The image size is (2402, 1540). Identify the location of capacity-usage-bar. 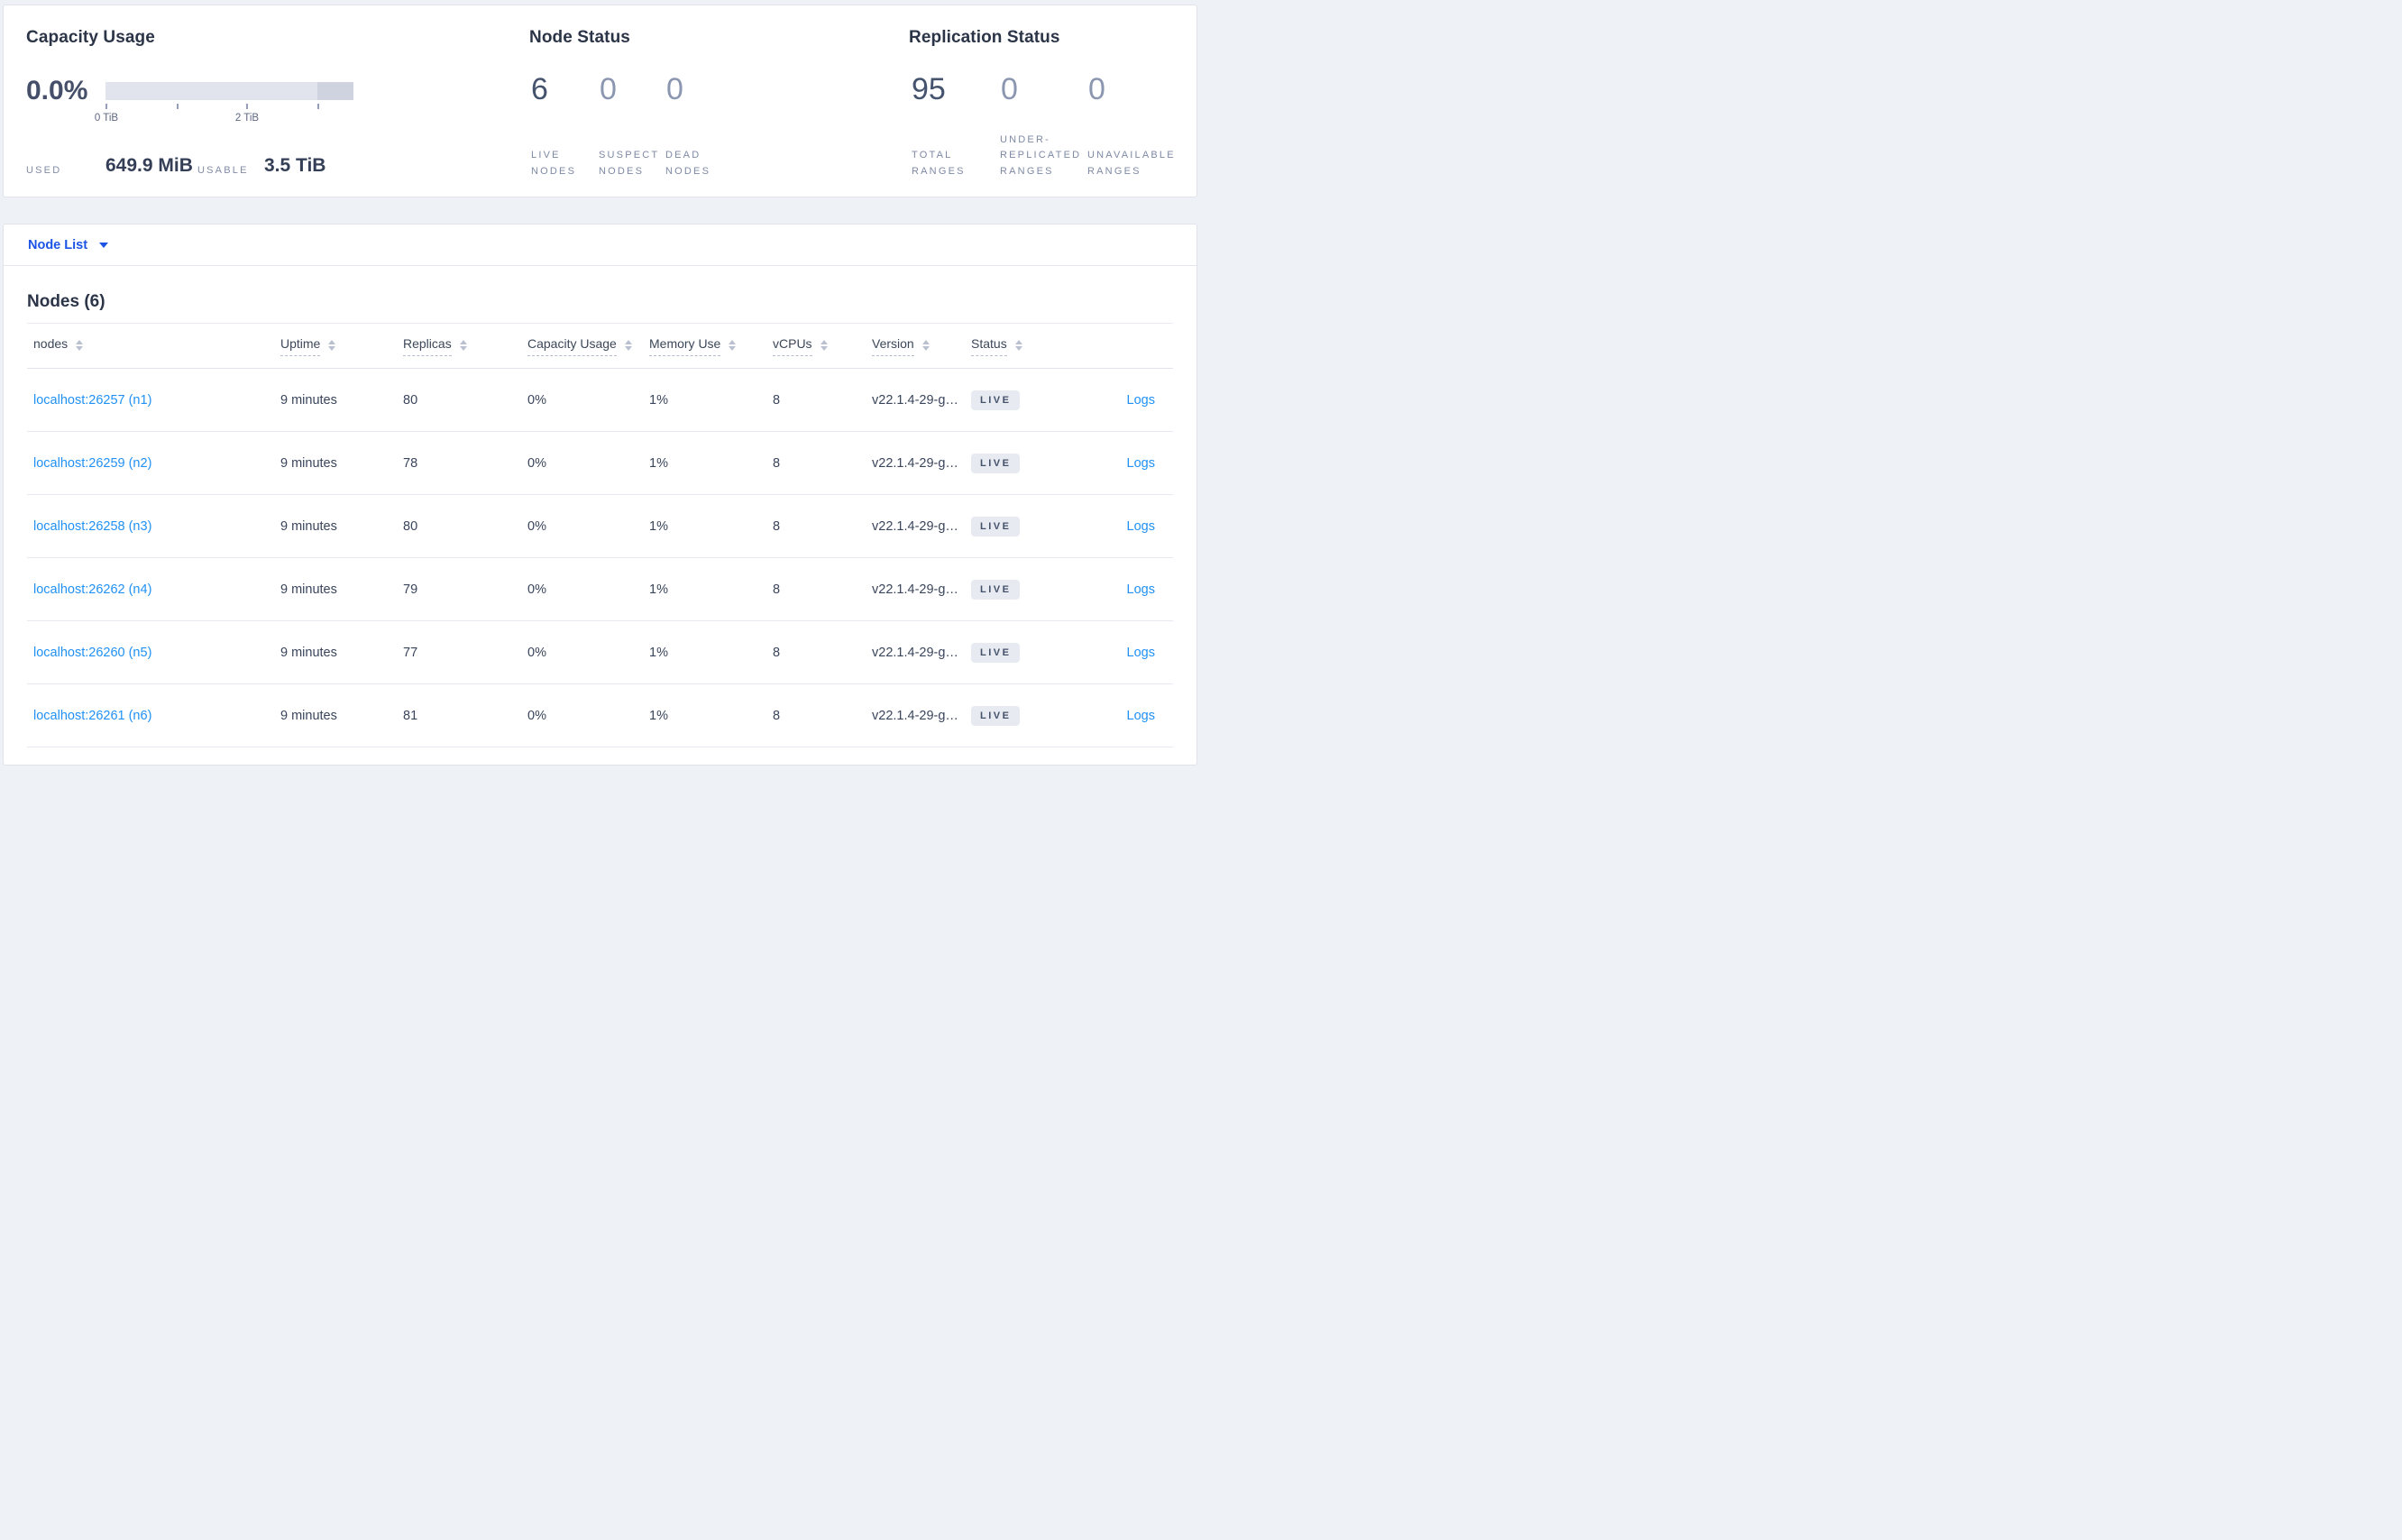
(229, 91).